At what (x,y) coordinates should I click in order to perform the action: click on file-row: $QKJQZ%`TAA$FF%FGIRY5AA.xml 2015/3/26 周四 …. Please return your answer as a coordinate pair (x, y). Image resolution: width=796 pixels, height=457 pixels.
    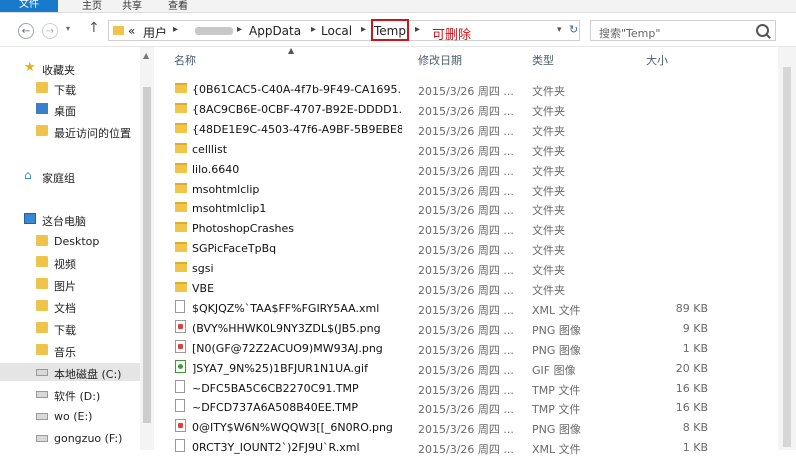
    Looking at the image, I should click on (440, 308).